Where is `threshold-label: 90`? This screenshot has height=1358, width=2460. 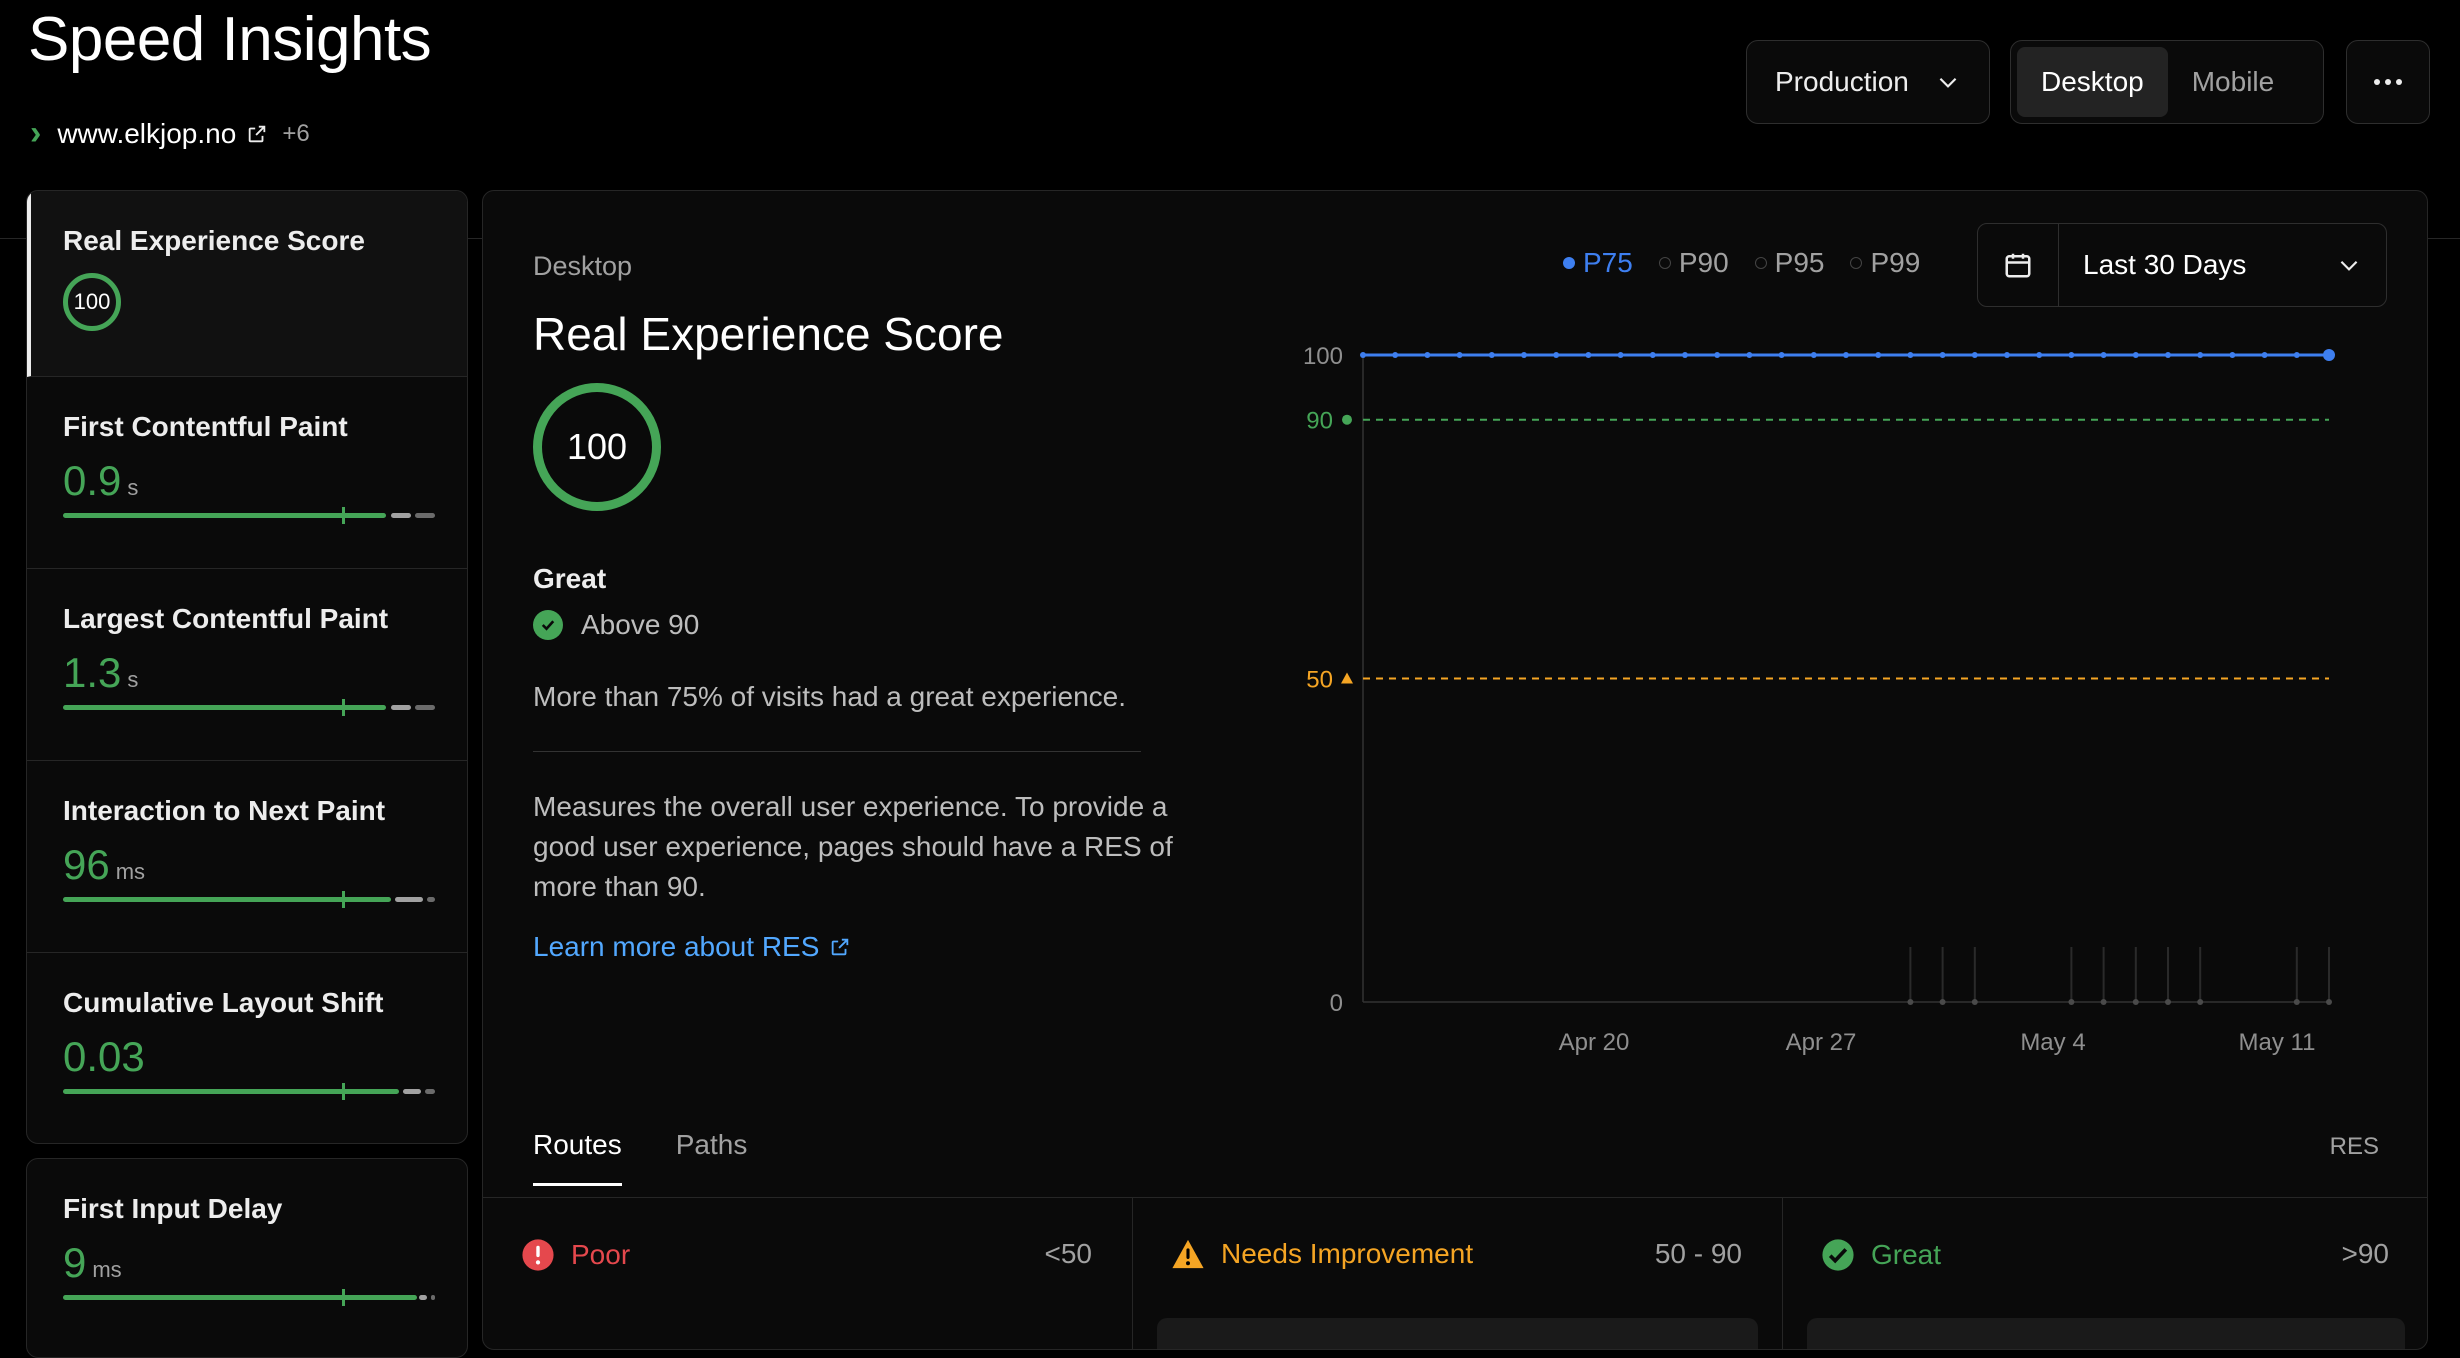 threshold-label: 90 is located at coordinates (1319, 421).